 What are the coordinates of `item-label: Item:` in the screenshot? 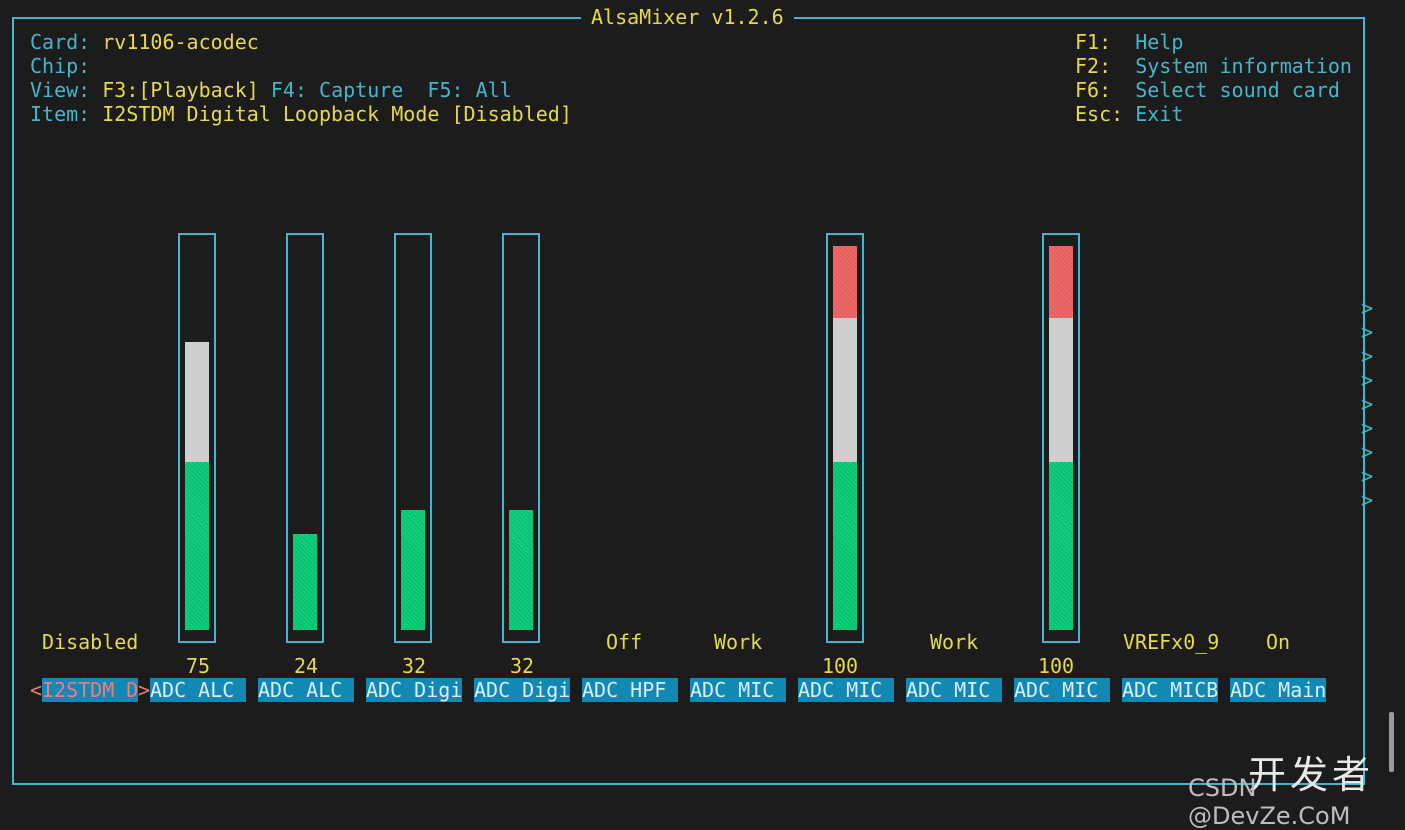 It's located at (60, 114).